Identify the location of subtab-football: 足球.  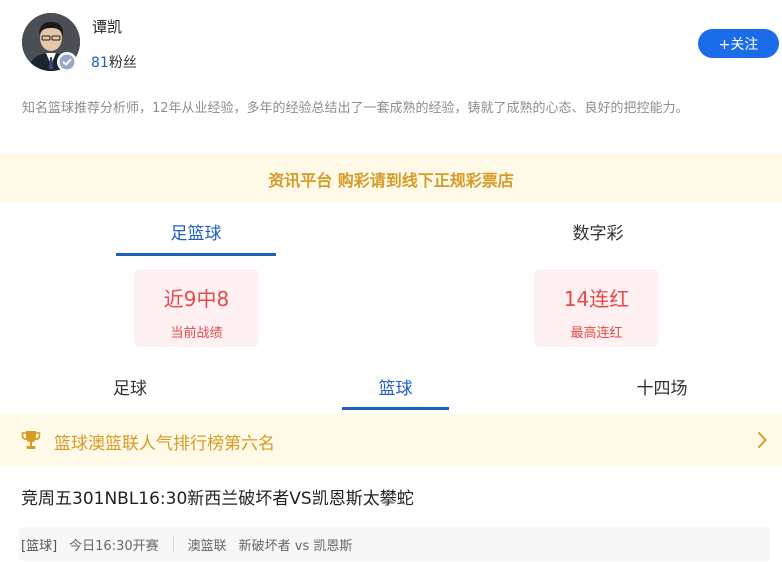
(130, 386).